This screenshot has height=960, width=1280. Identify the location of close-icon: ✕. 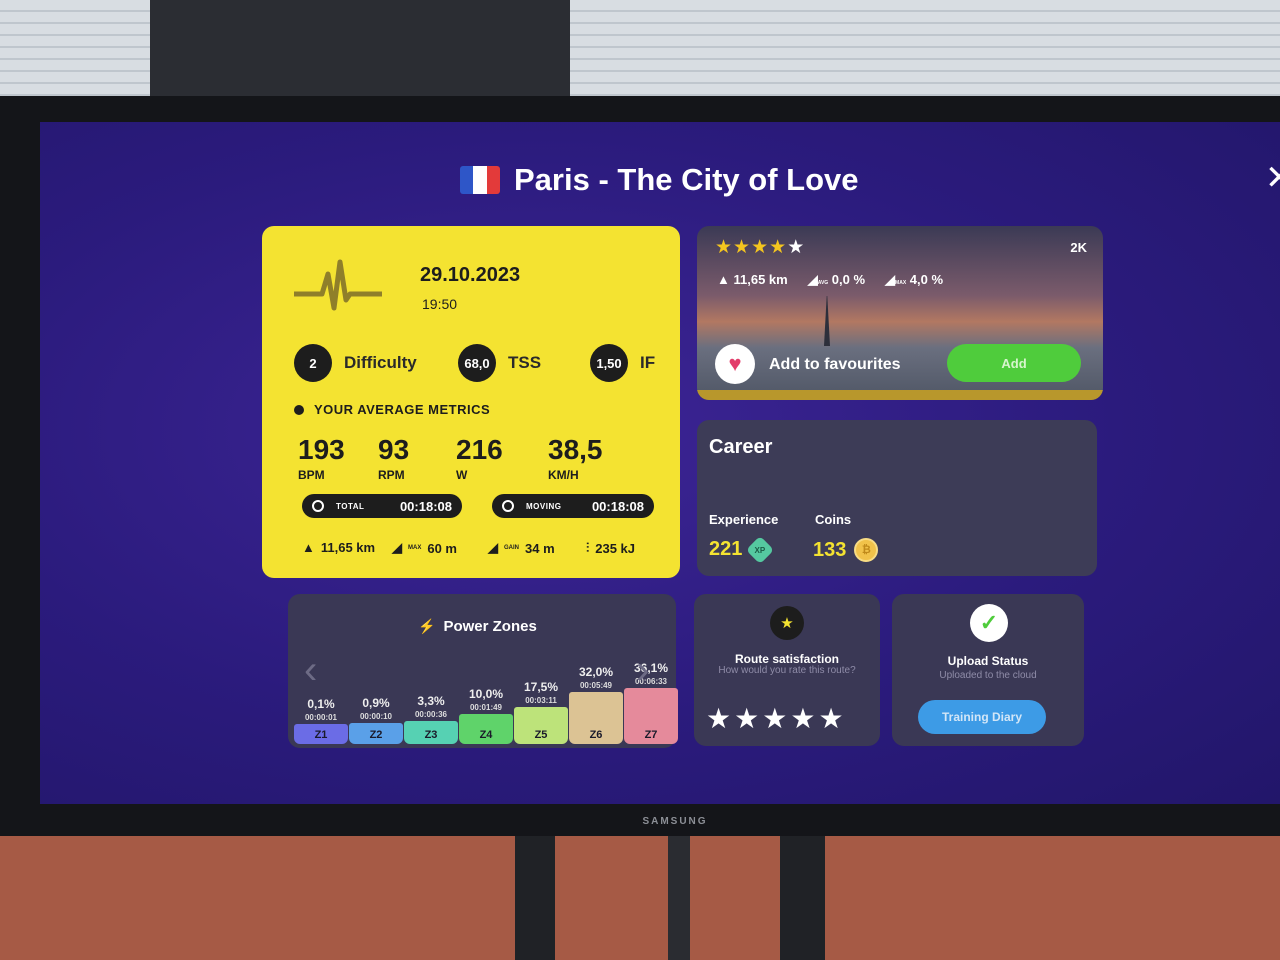
(1272, 178).